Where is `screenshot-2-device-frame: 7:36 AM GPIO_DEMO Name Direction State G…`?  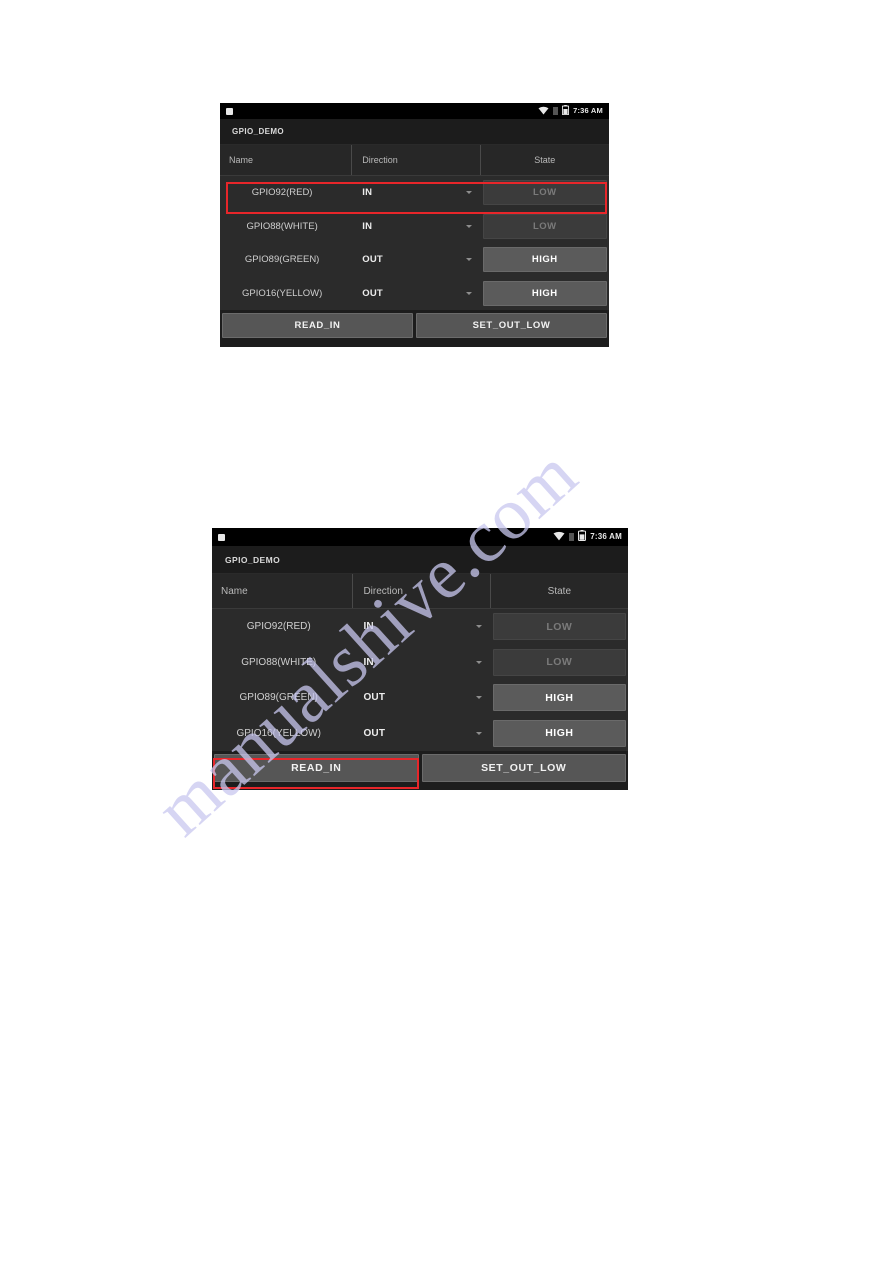
screenshot-2-device-frame: 7:36 AM GPIO_DEMO Name Direction State G… is located at coordinates (420, 659).